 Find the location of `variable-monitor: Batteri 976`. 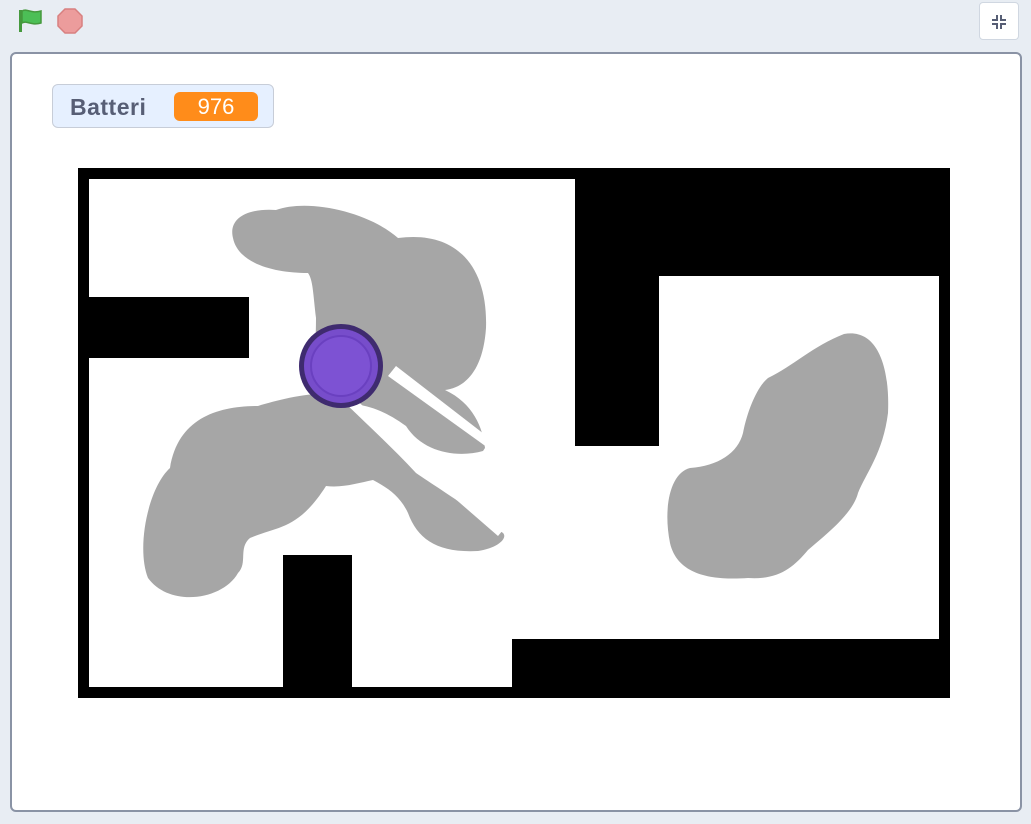

variable-monitor: Batteri 976 is located at coordinates (163, 106).